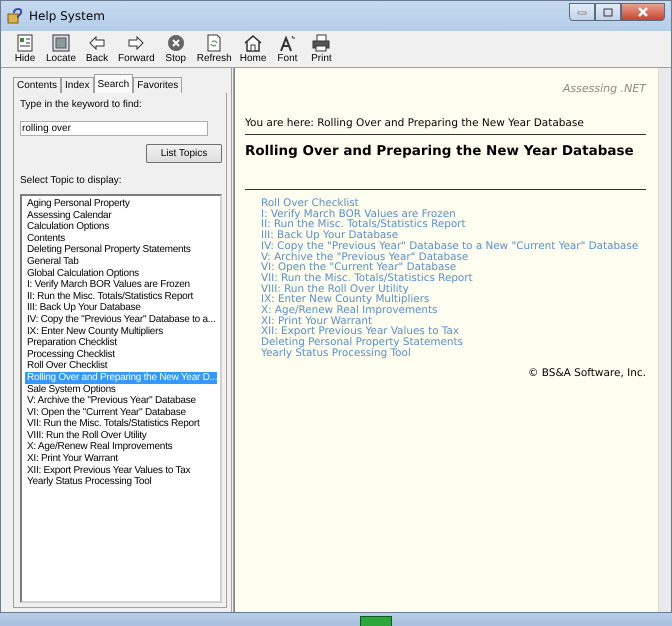 This screenshot has width=672, height=626. I want to click on topic-item: Contents, so click(121, 238).